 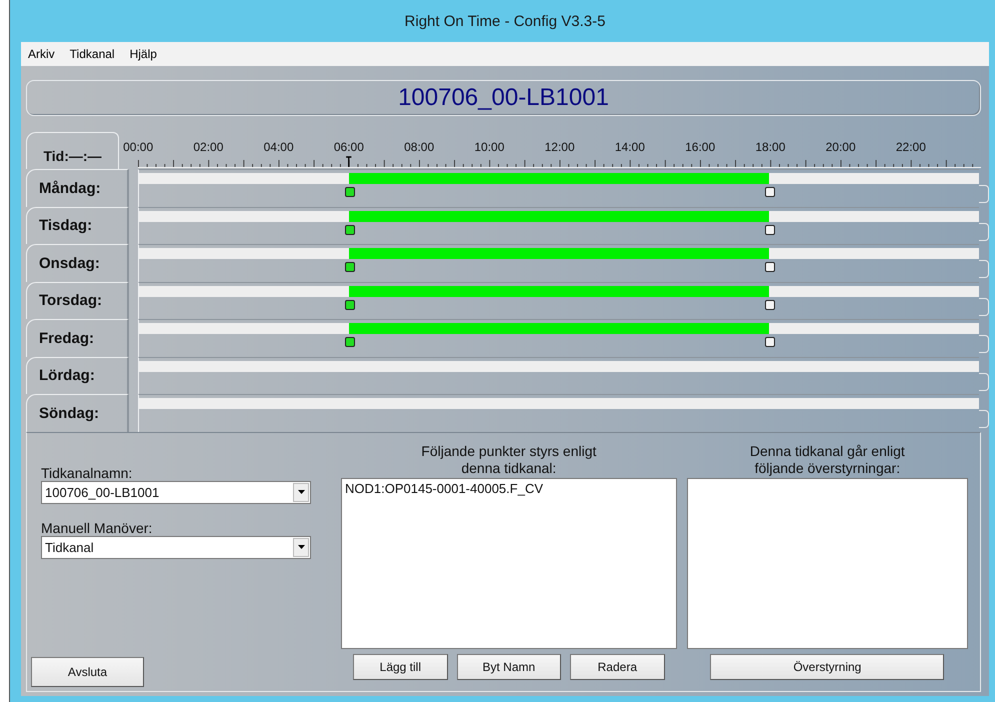 I want to click on hour-label: 16:00, so click(x=700, y=147).